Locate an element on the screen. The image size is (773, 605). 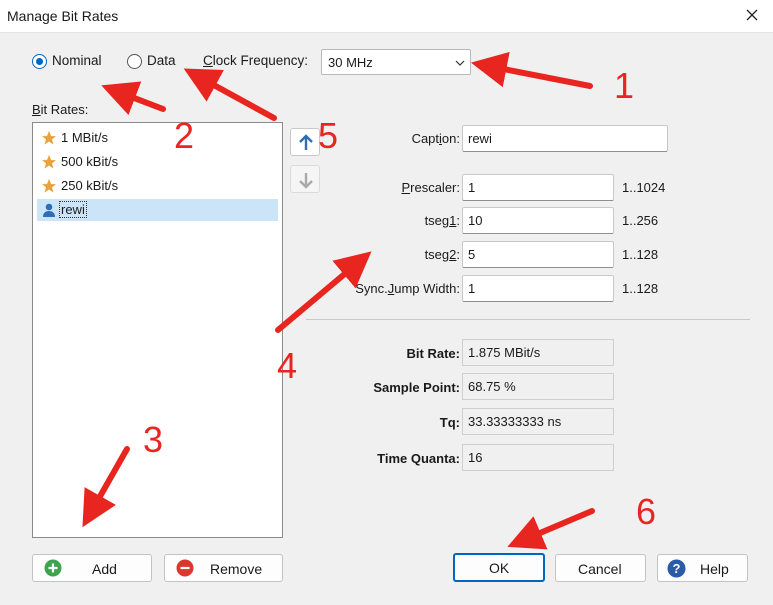
sync-jump-width-label: Sync.Jump Width: is located at coordinates (395, 288).